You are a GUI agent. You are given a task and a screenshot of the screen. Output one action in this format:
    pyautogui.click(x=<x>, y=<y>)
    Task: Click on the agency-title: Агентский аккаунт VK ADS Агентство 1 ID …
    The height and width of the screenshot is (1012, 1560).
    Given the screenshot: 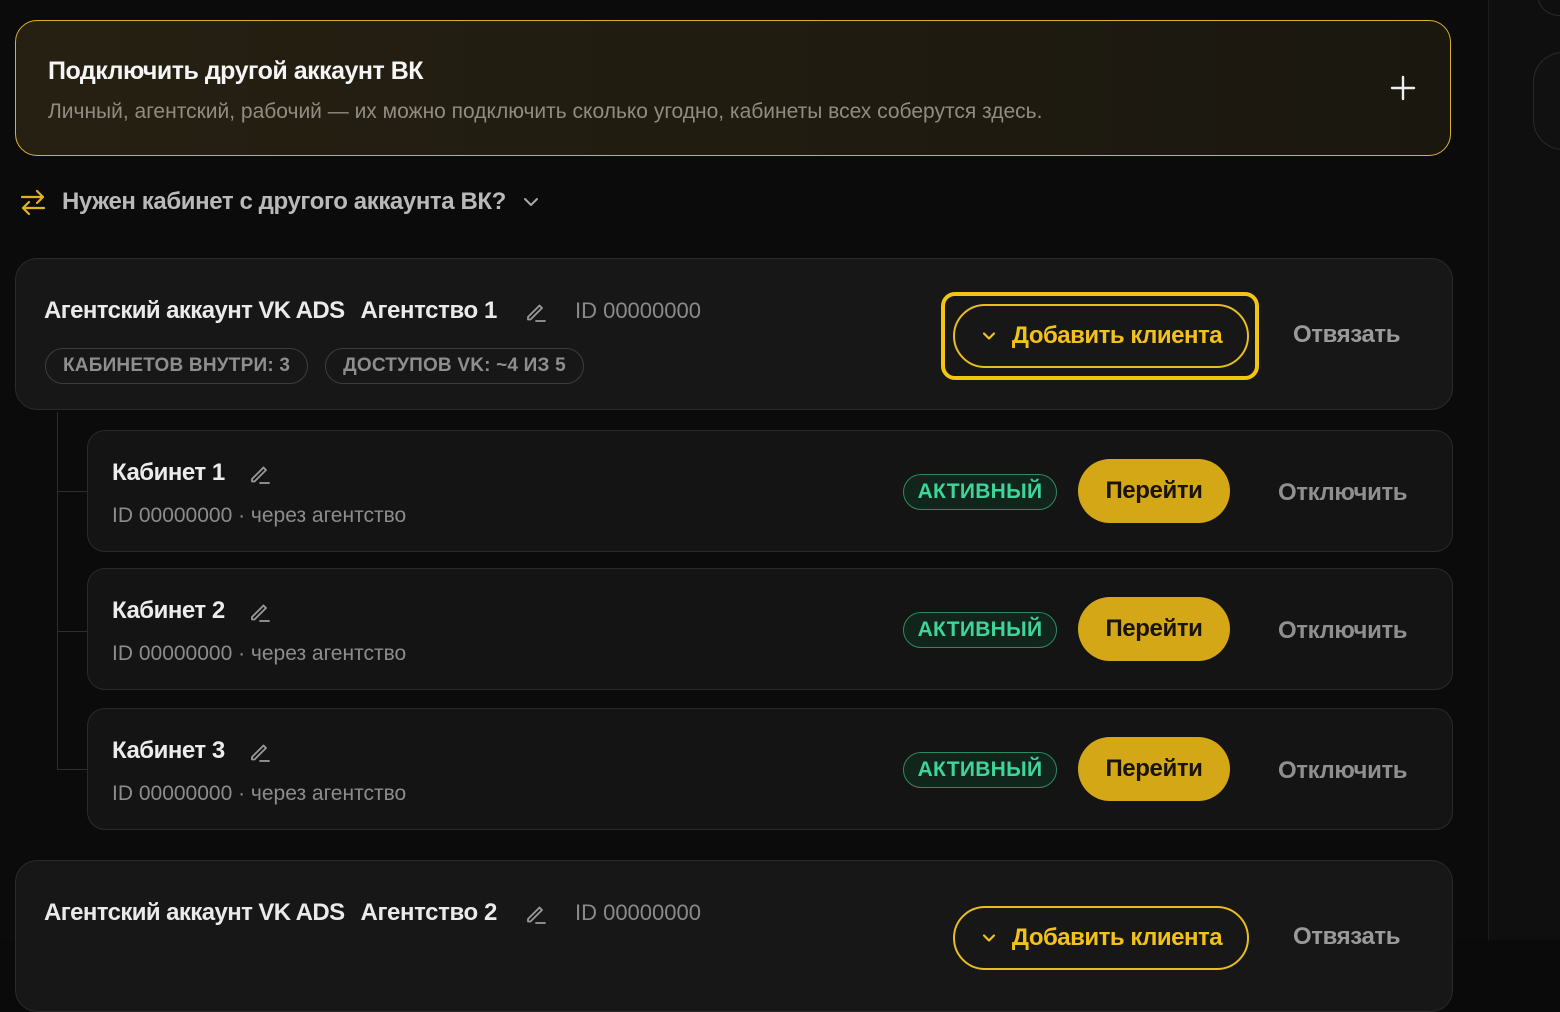 What is the action you would take?
    pyautogui.click(x=372, y=311)
    